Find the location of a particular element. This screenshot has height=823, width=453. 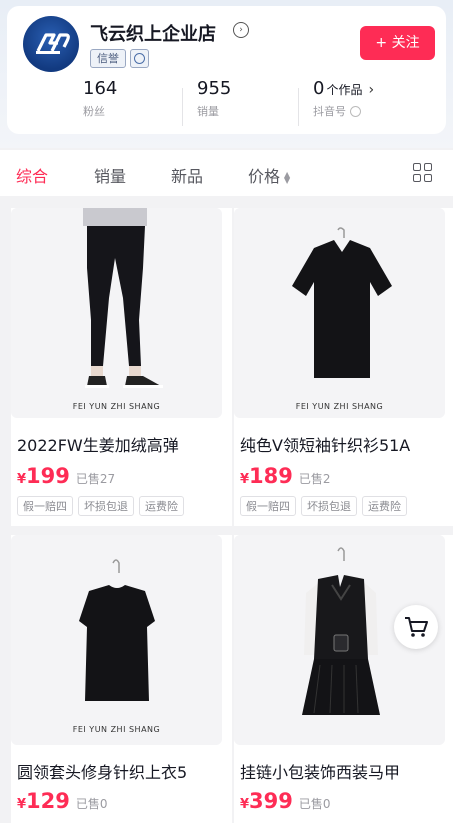

shop-info-icon: › is located at coordinates (241, 30).